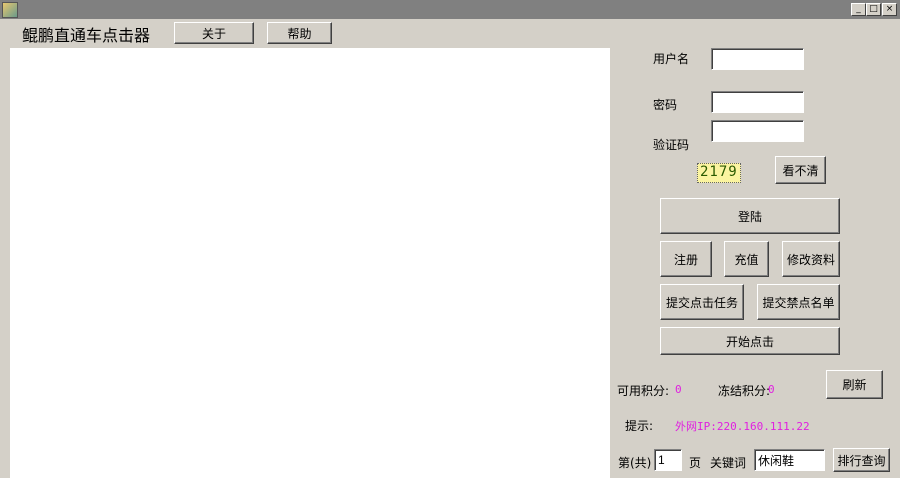  Describe the element at coordinates (299, 33) in the screenshot. I see `help-button: 帮助` at that location.